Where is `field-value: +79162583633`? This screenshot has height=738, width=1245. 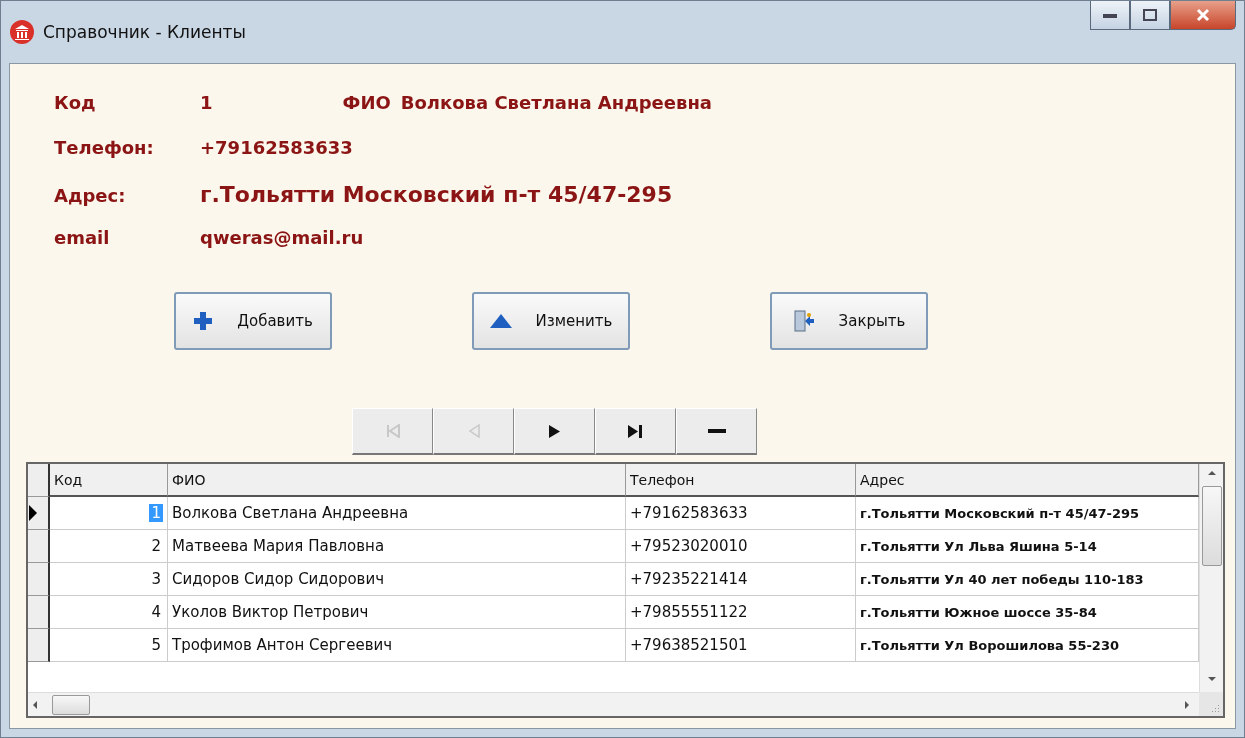 field-value: +79162583633 is located at coordinates (276, 147).